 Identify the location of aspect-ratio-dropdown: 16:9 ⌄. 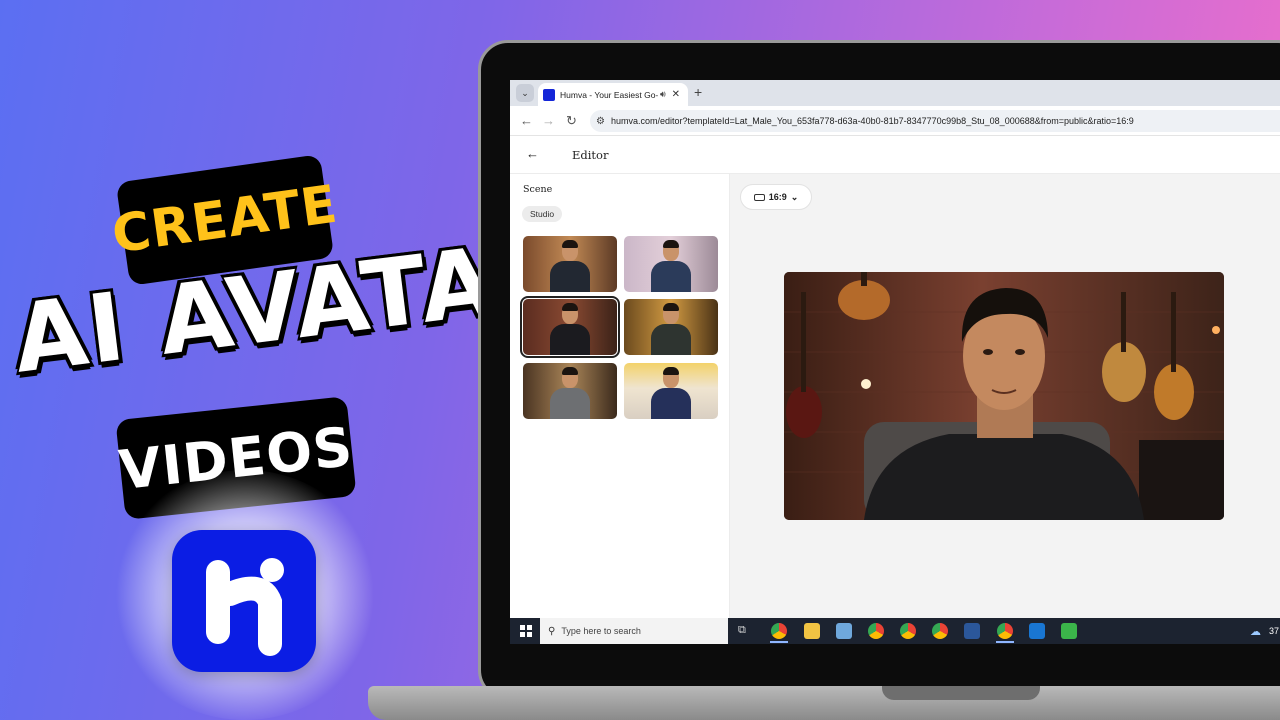
(776, 197).